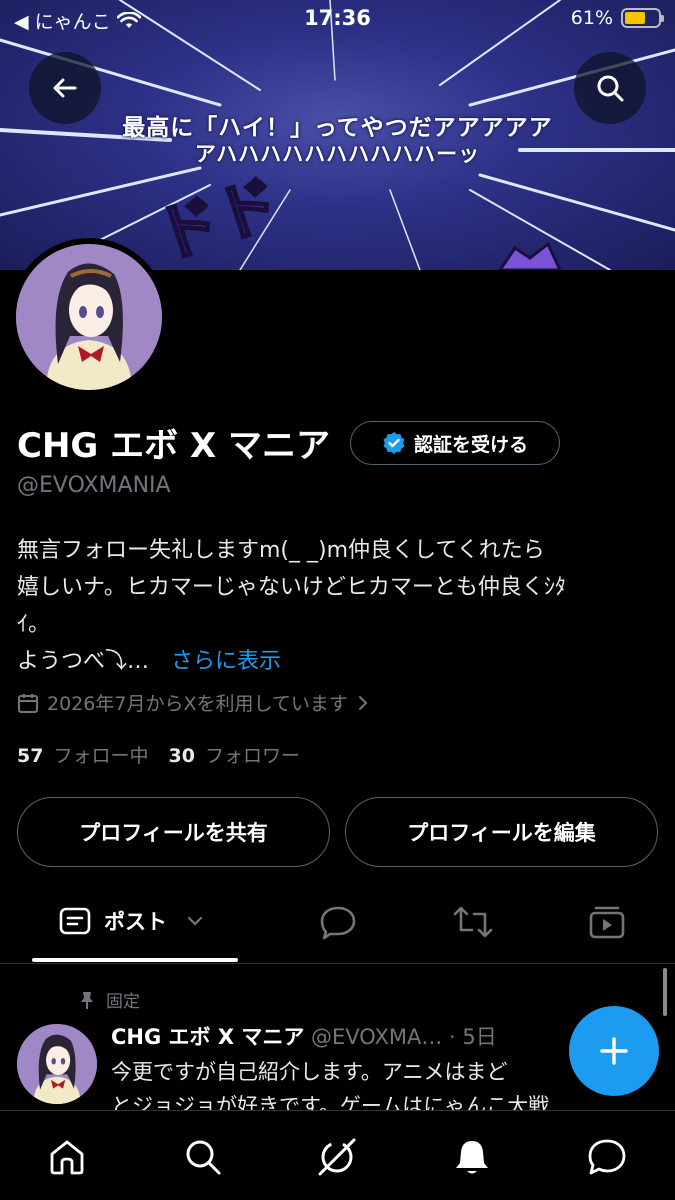 The height and width of the screenshot is (1200, 675). What do you see at coordinates (174, 446) in the screenshot?
I see `profile-name: CHG エボ X マニア` at bounding box center [174, 446].